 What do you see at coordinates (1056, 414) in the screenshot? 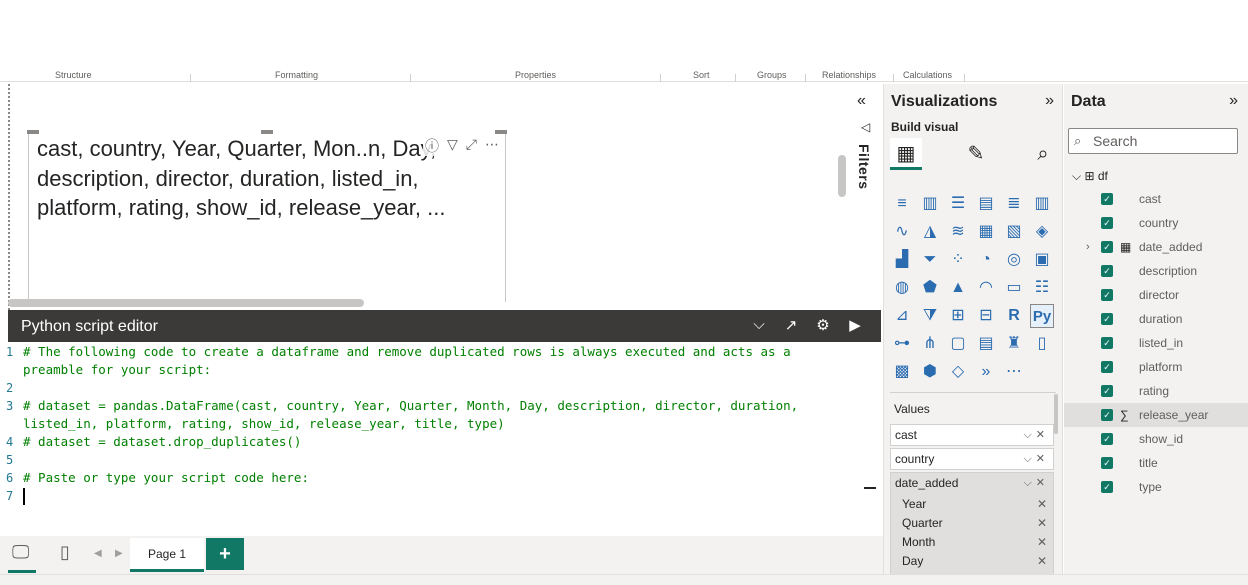
I see `values-scrollbar` at bounding box center [1056, 414].